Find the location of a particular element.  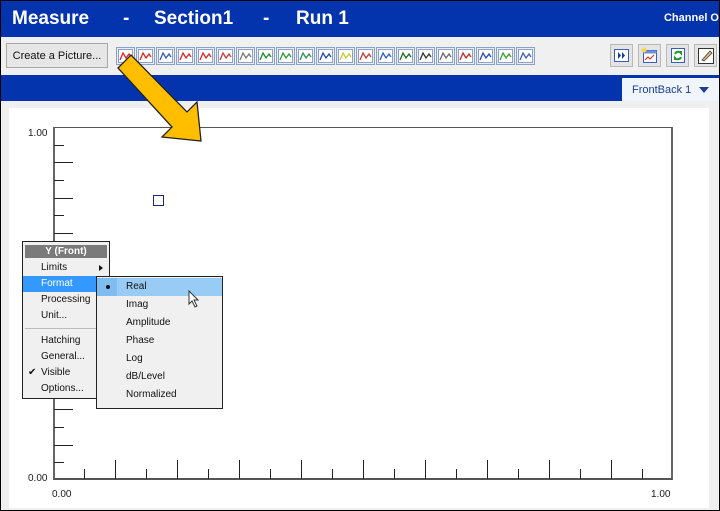

submenu-item-label: Phase is located at coordinates (140, 340).